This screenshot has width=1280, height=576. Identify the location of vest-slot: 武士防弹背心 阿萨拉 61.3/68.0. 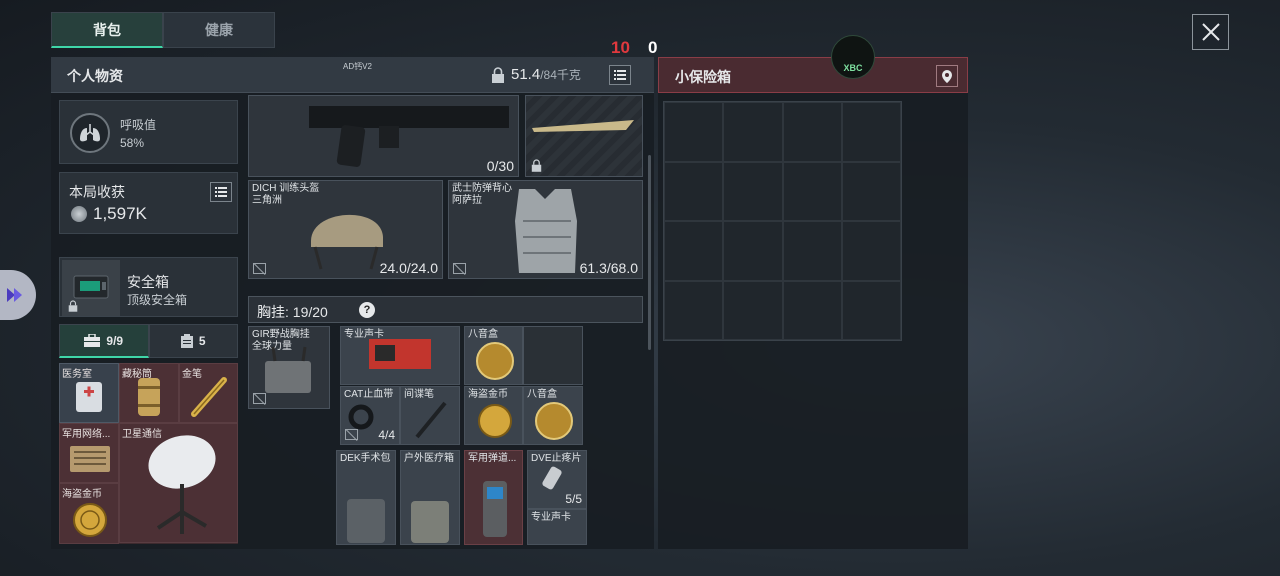
(545, 229).